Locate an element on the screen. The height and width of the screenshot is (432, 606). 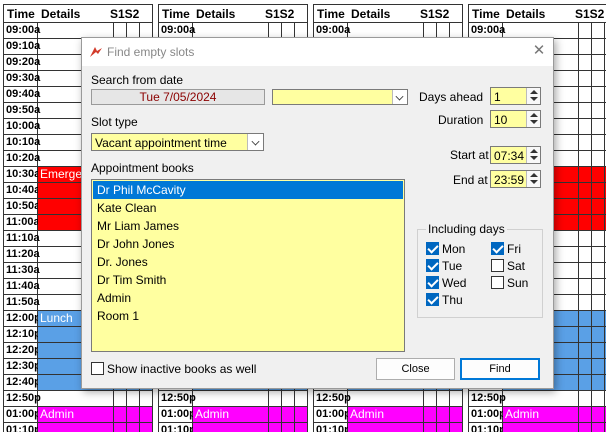
day-label-sun: Sun is located at coordinates (518, 283).